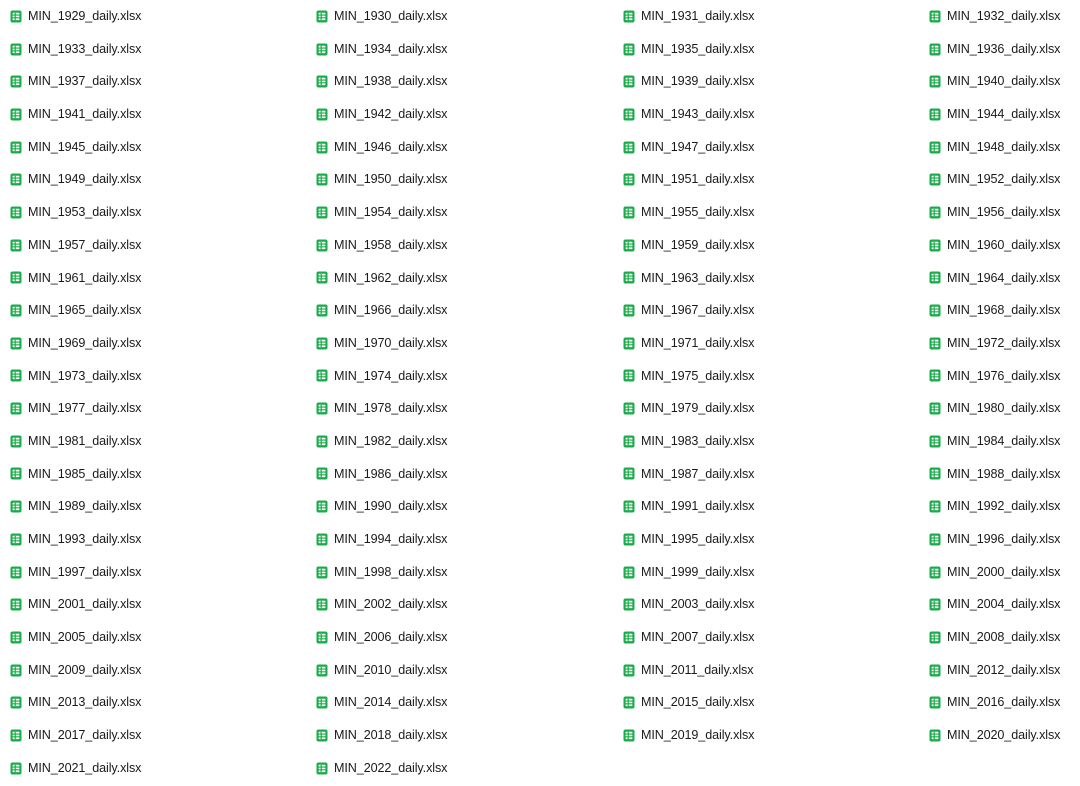  I want to click on file-item: MIN_1995_daily.xlsx, so click(766, 539).